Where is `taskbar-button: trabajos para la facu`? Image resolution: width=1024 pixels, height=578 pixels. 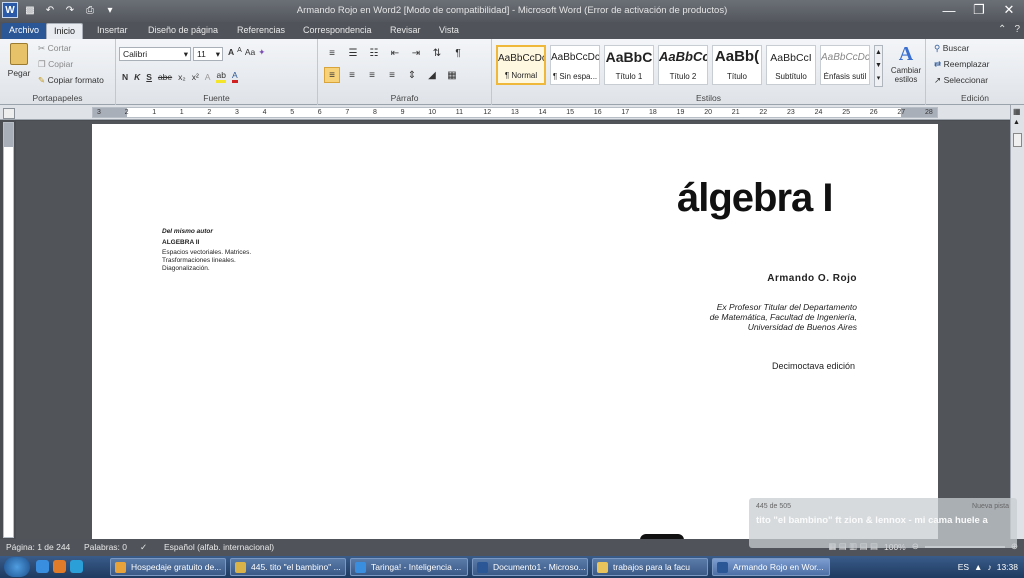 taskbar-button: trabajos para la facu is located at coordinates (650, 567).